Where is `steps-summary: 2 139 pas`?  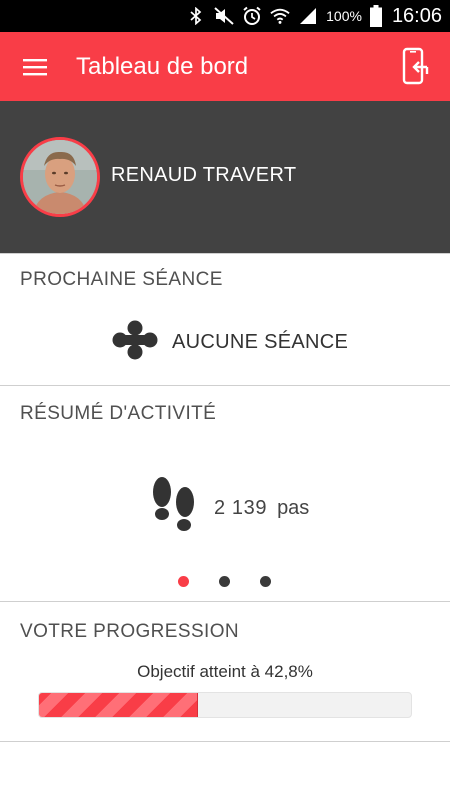
steps-summary: 2 139 pas is located at coordinates (230, 508).